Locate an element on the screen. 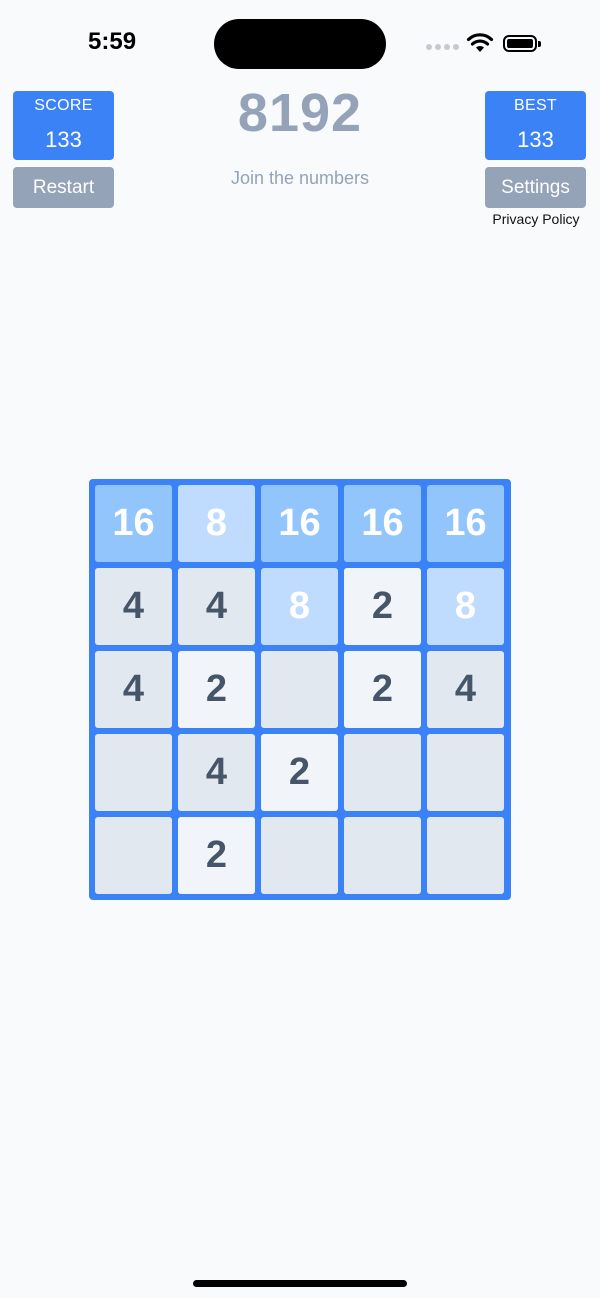 This screenshot has width=600, height=1298. cellular-signal-icon is located at coordinates (442, 47).